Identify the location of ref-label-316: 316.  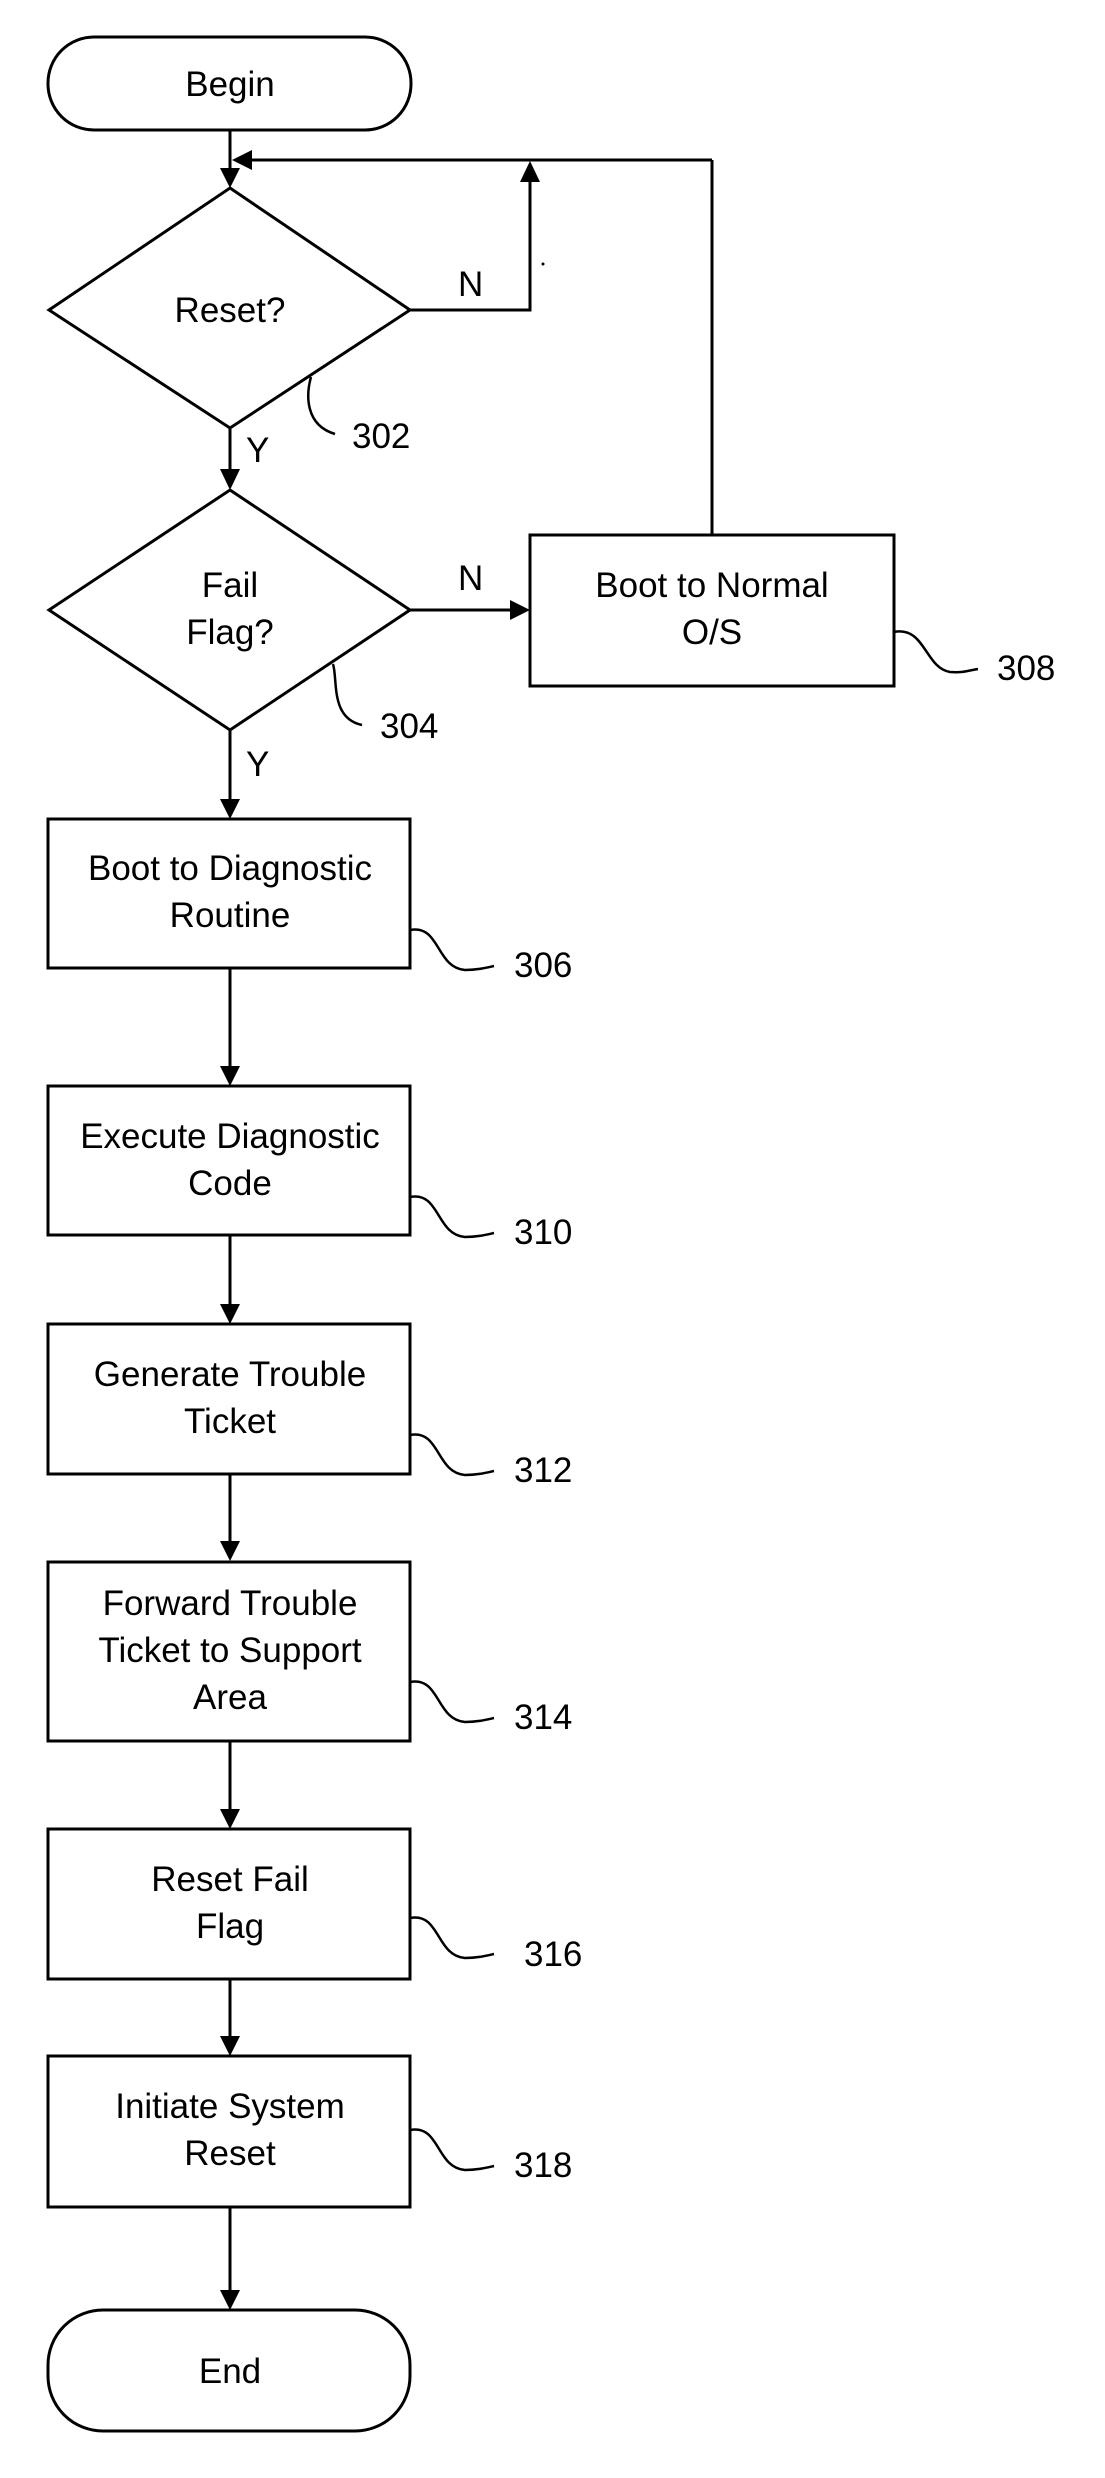
(553, 1954).